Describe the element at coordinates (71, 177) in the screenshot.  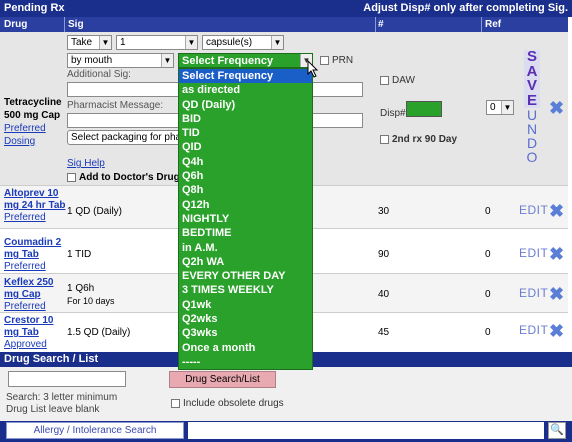
I see `add-to-list-box` at that location.